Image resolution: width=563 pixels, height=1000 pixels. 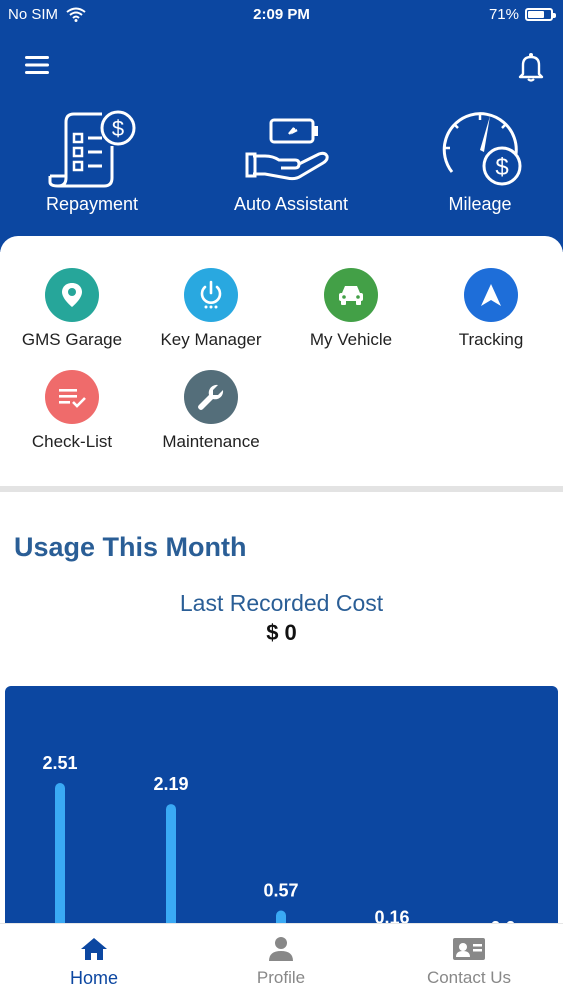 I want to click on service-gms-garage: GMS Garage, so click(x=72, y=309).